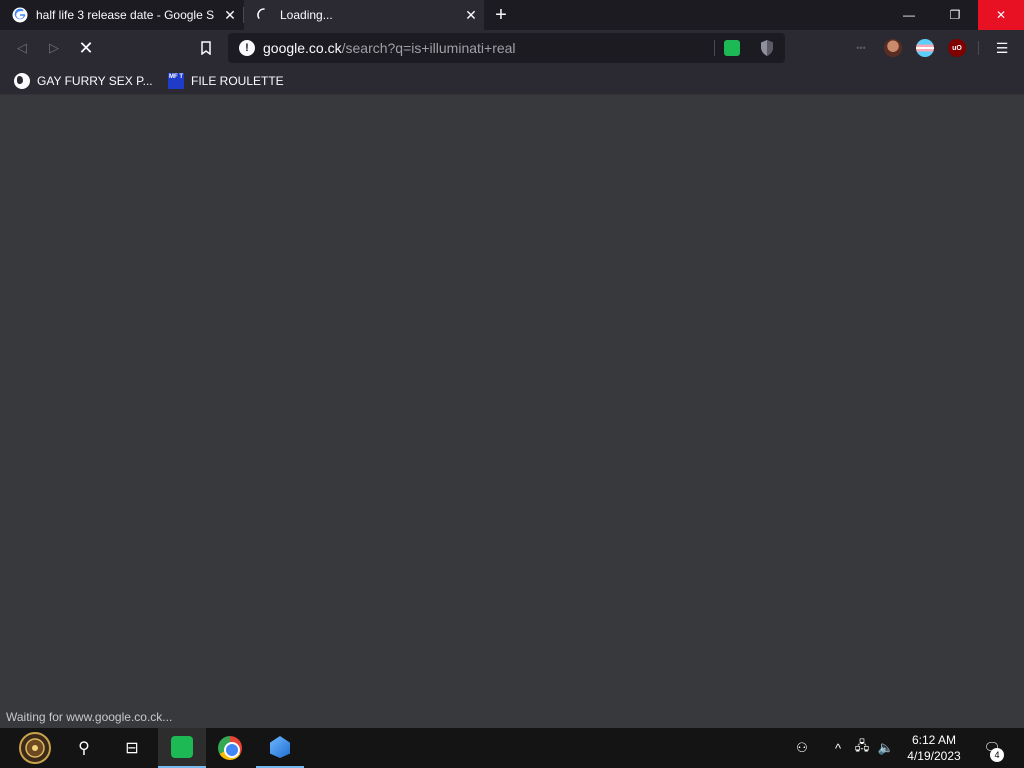 This screenshot has width=1024, height=768. I want to click on maximize-button: ❐, so click(955, 15).